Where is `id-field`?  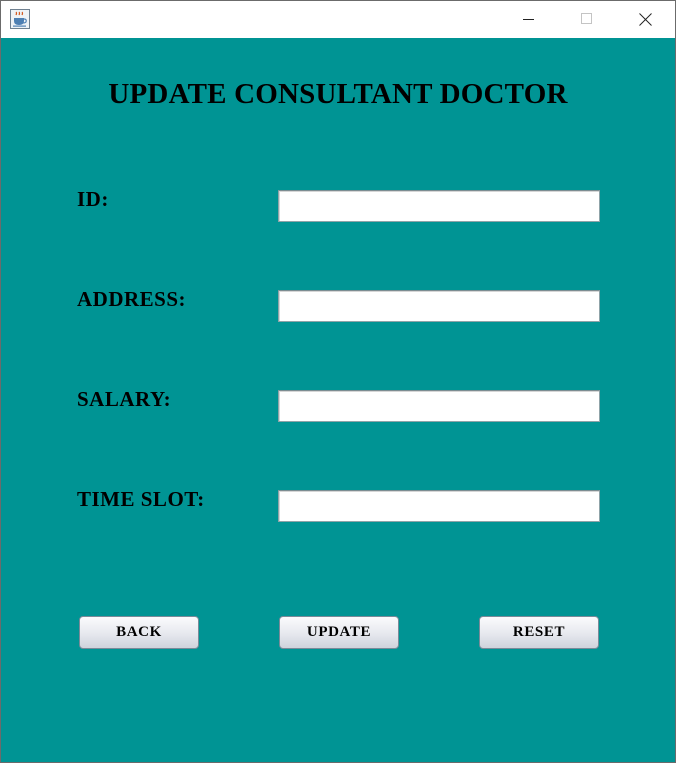
id-field is located at coordinates (439, 206).